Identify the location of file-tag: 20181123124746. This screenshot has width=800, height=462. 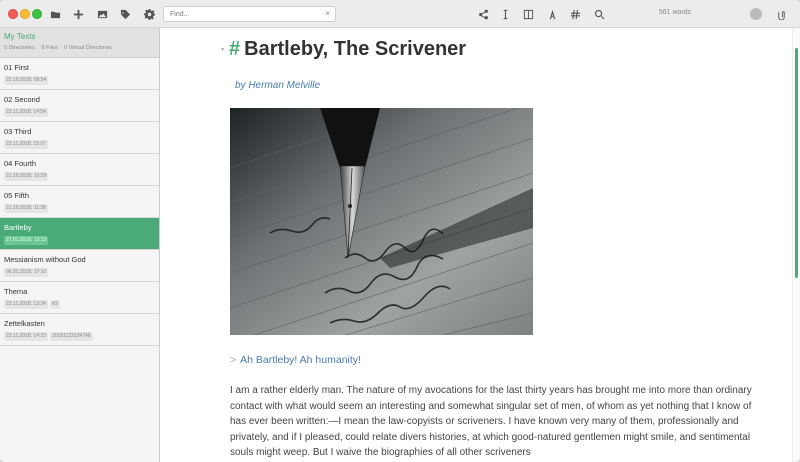
(71, 336).